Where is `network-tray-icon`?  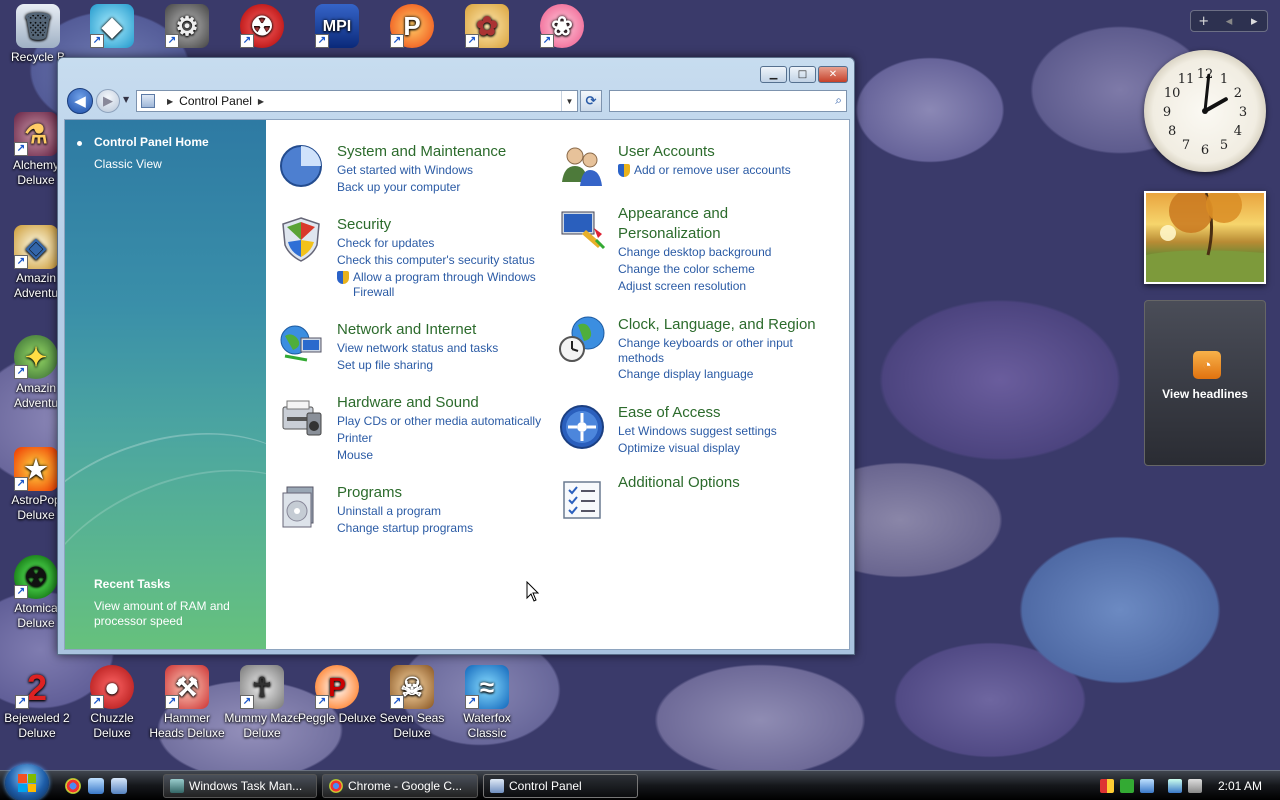
network-tray-icon is located at coordinates (1174, 786).